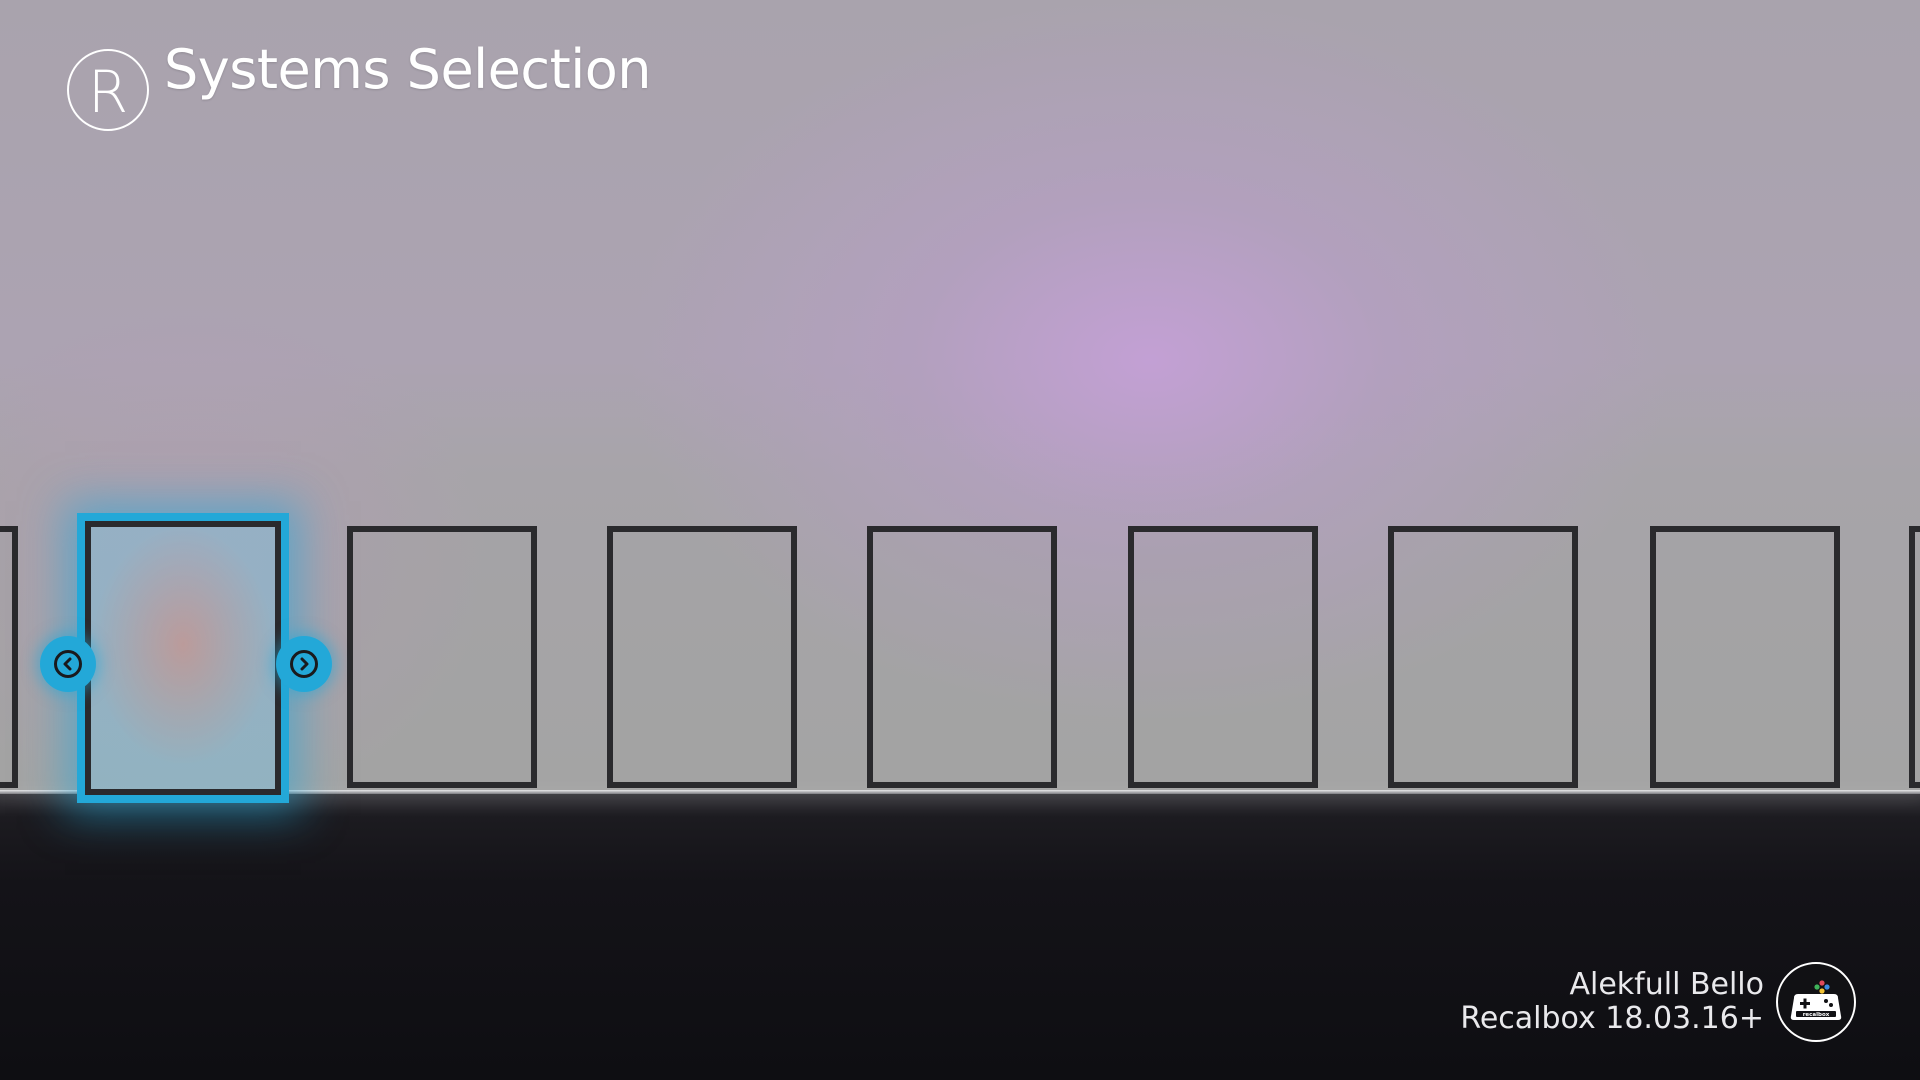 The width and height of the screenshot is (1920, 1080). I want to click on recalbox-r-logo: R, so click(108, 90).